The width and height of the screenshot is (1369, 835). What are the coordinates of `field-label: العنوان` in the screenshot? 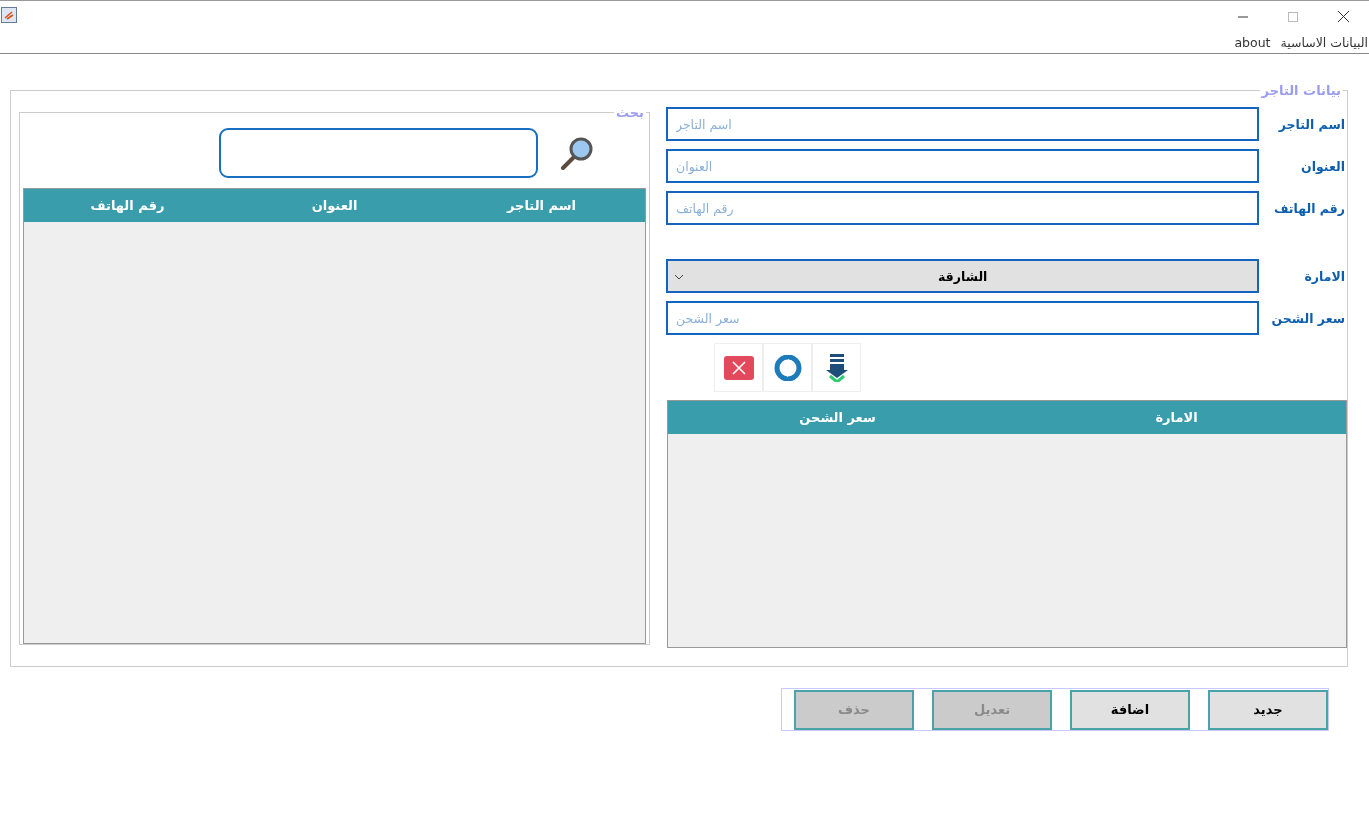 It's located at (1323, 166).